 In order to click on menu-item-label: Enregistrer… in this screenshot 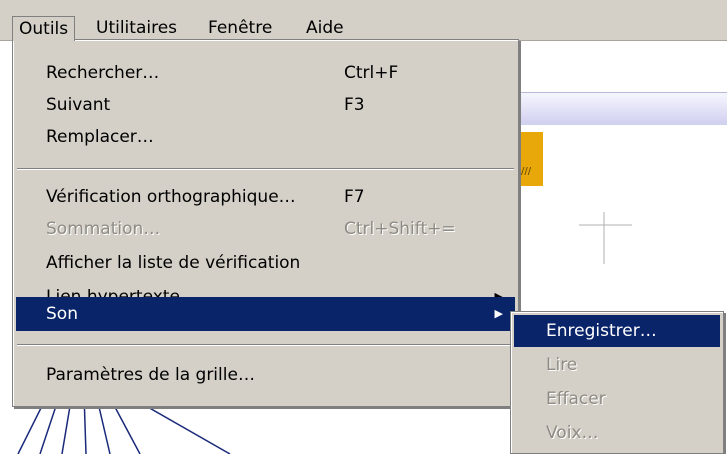, I will do `click(601, 331)`.